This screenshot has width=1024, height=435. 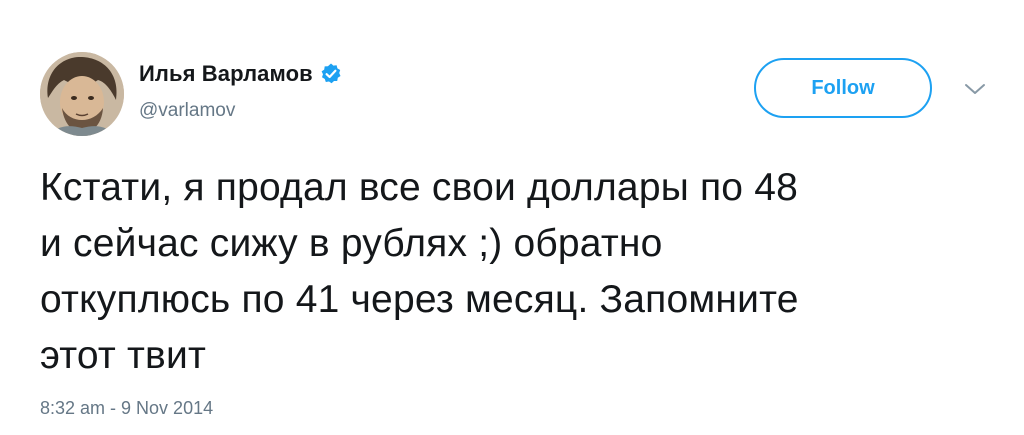 What do you see at coordinates (126, 408) in the screenshot?
I see `tweet-timestamp: 8:32 am - 9 Nov 2014` at bounding box center [126, 408].